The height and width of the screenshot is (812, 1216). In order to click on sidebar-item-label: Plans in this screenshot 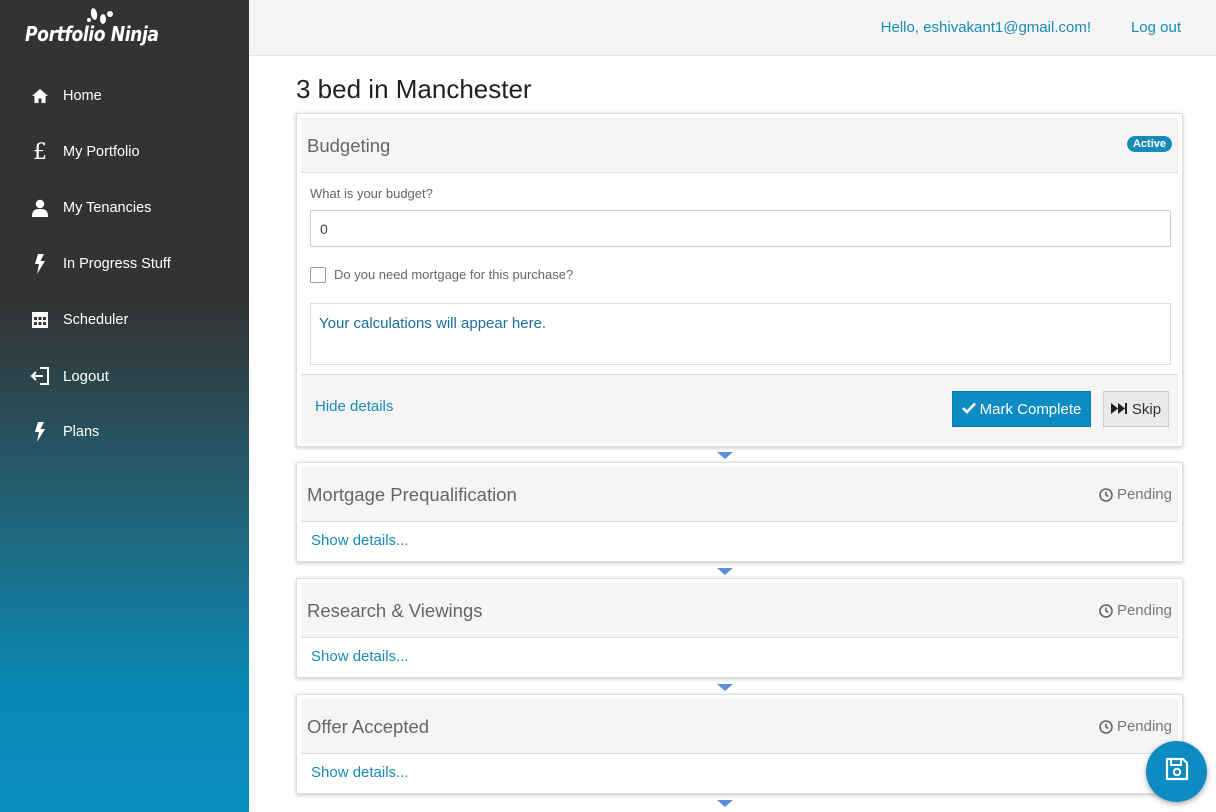, I will do `click(81, 432)`.